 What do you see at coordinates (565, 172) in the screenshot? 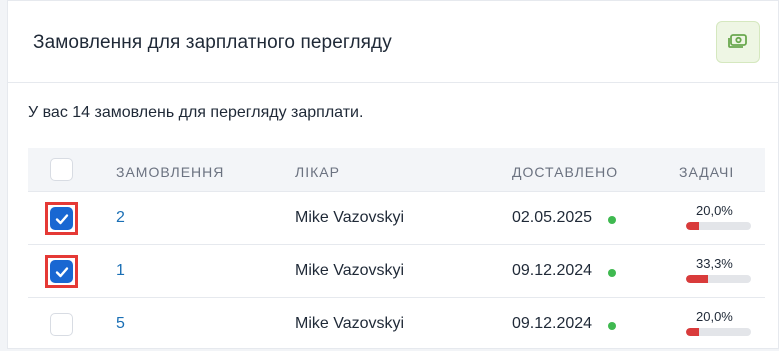
I see `column-header-delivered: ДОСТАВЛЕНО` at bounding box center [565, 172].